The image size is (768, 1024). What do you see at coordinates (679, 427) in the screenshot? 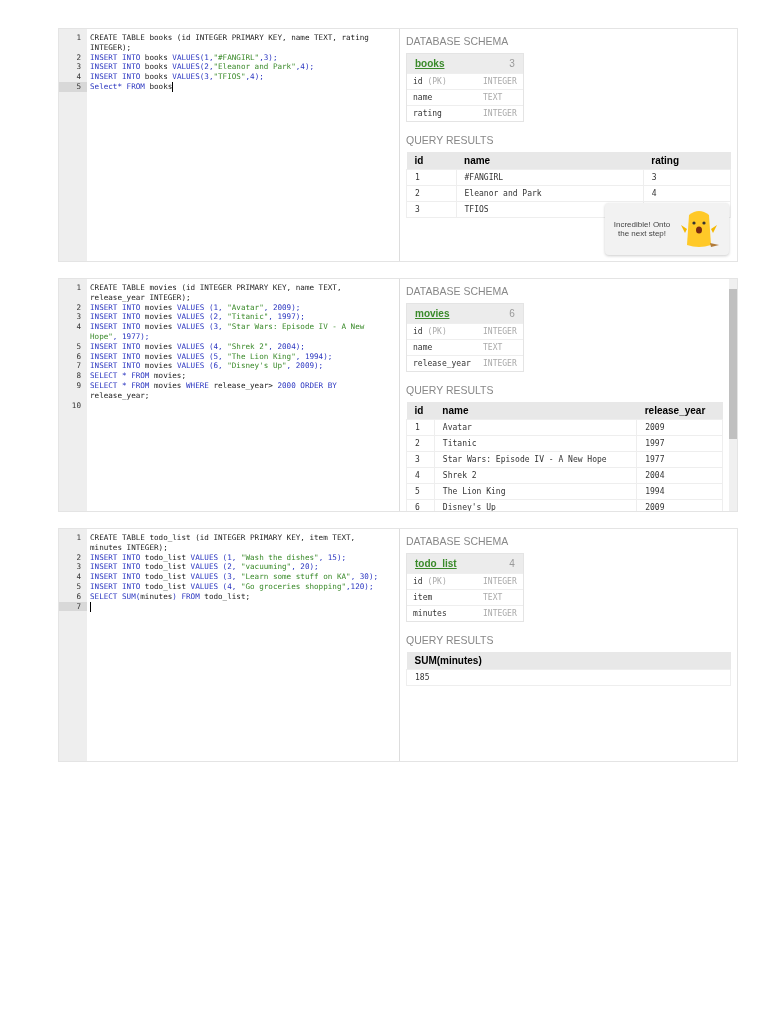
I see `table-cell: 2009` at bounding box center [679, 427].